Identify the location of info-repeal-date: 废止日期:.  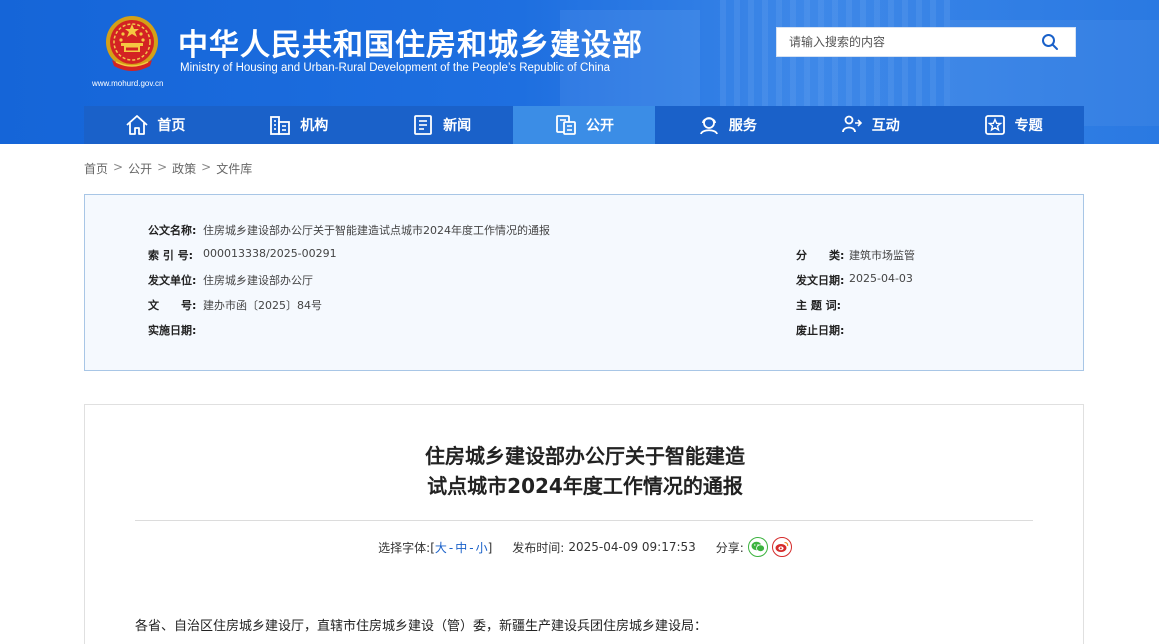
(822, 330).